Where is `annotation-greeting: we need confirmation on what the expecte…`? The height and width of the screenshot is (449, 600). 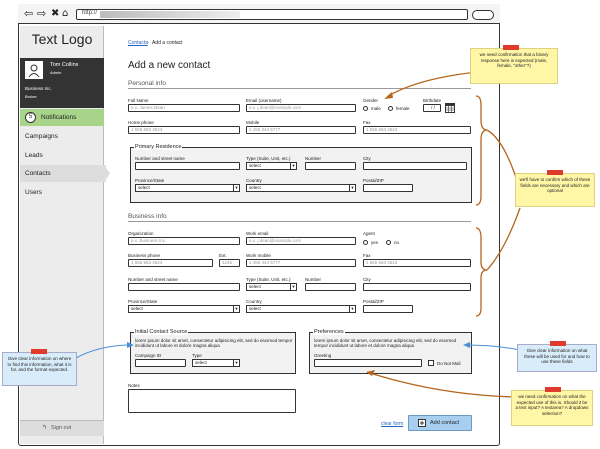 annotation-greeting: we need confirmation on what the expecte… is located at coordinates (552, 408).